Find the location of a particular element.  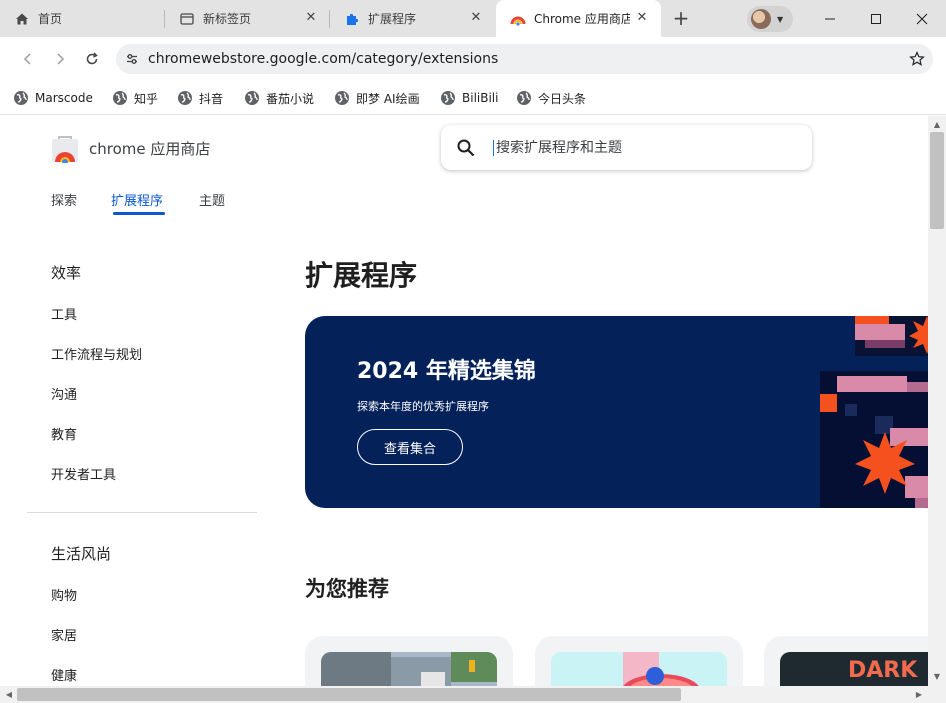

site-settings-icon is located at coordinates (132, 59).